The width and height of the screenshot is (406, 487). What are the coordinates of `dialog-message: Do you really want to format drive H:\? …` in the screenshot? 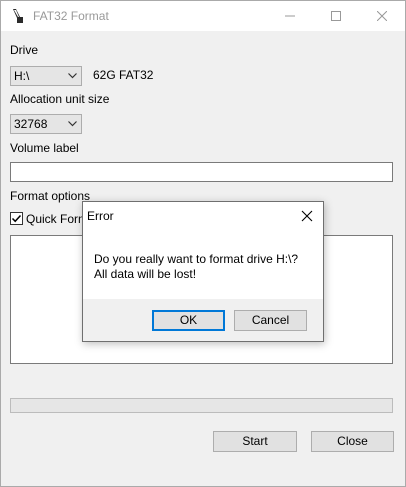 It's located at (196, 267).